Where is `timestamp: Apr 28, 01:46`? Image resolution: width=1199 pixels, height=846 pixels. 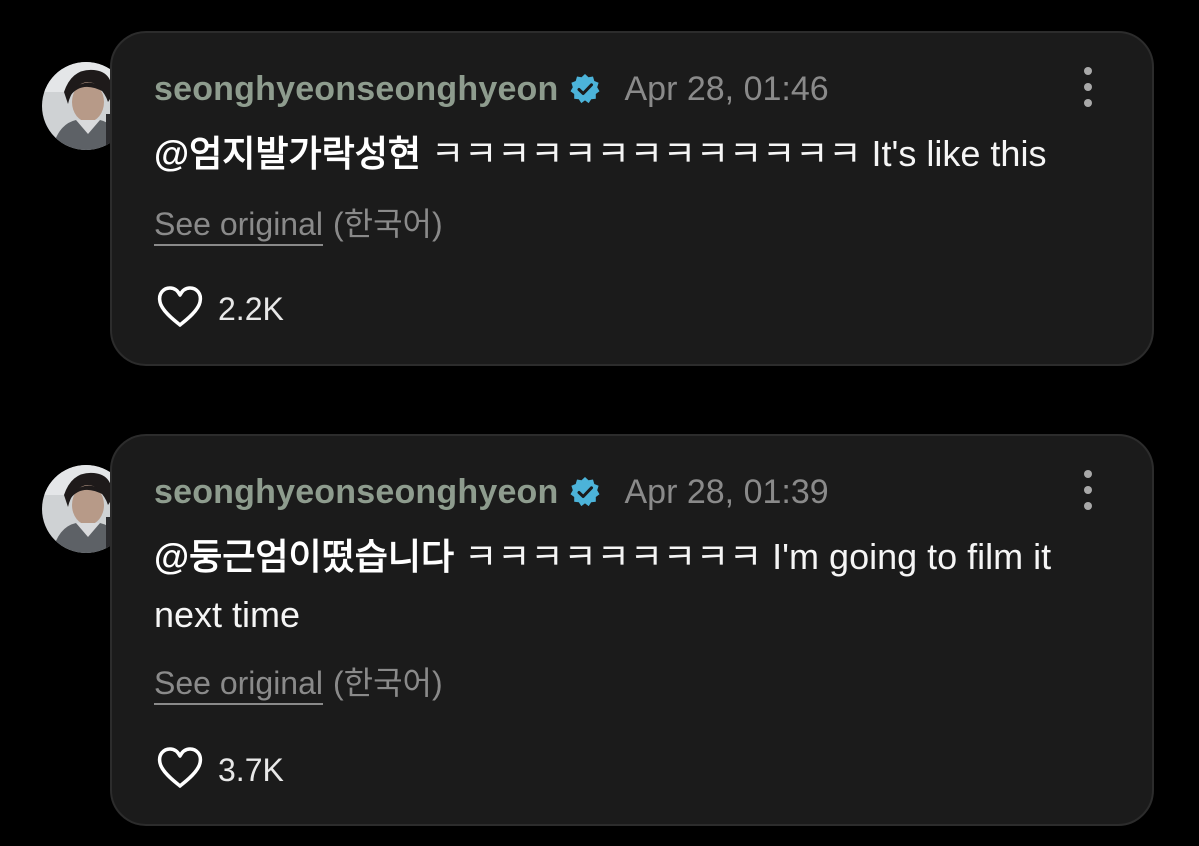 timestamp: Apr 28, 01:46 is located at coordinates (726, 88).